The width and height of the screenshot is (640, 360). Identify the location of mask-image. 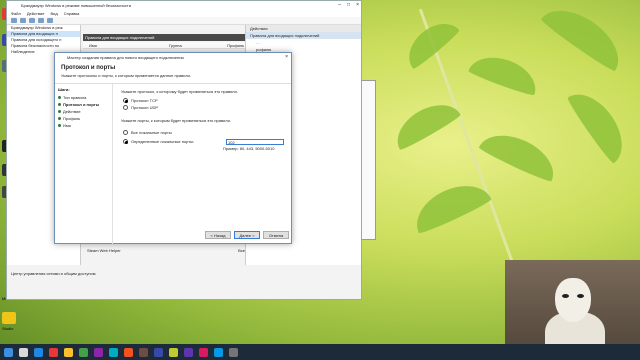
(573, 300).